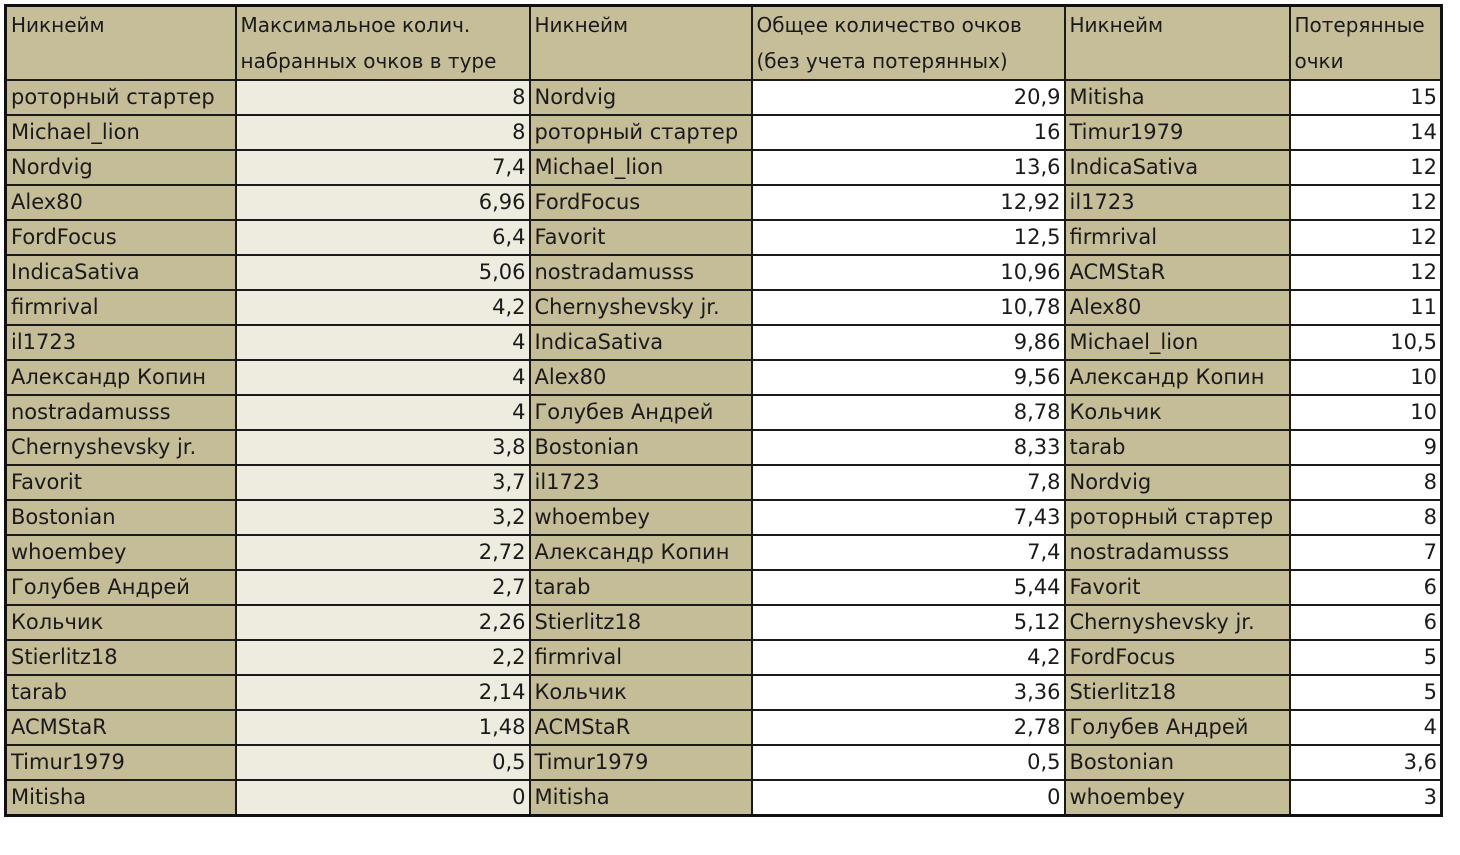 This screenshot has width=1460, height=855. Describe the element at coordinates (382, 482) in the screenshot. I see `max-points-cell: 3,7` at that location.